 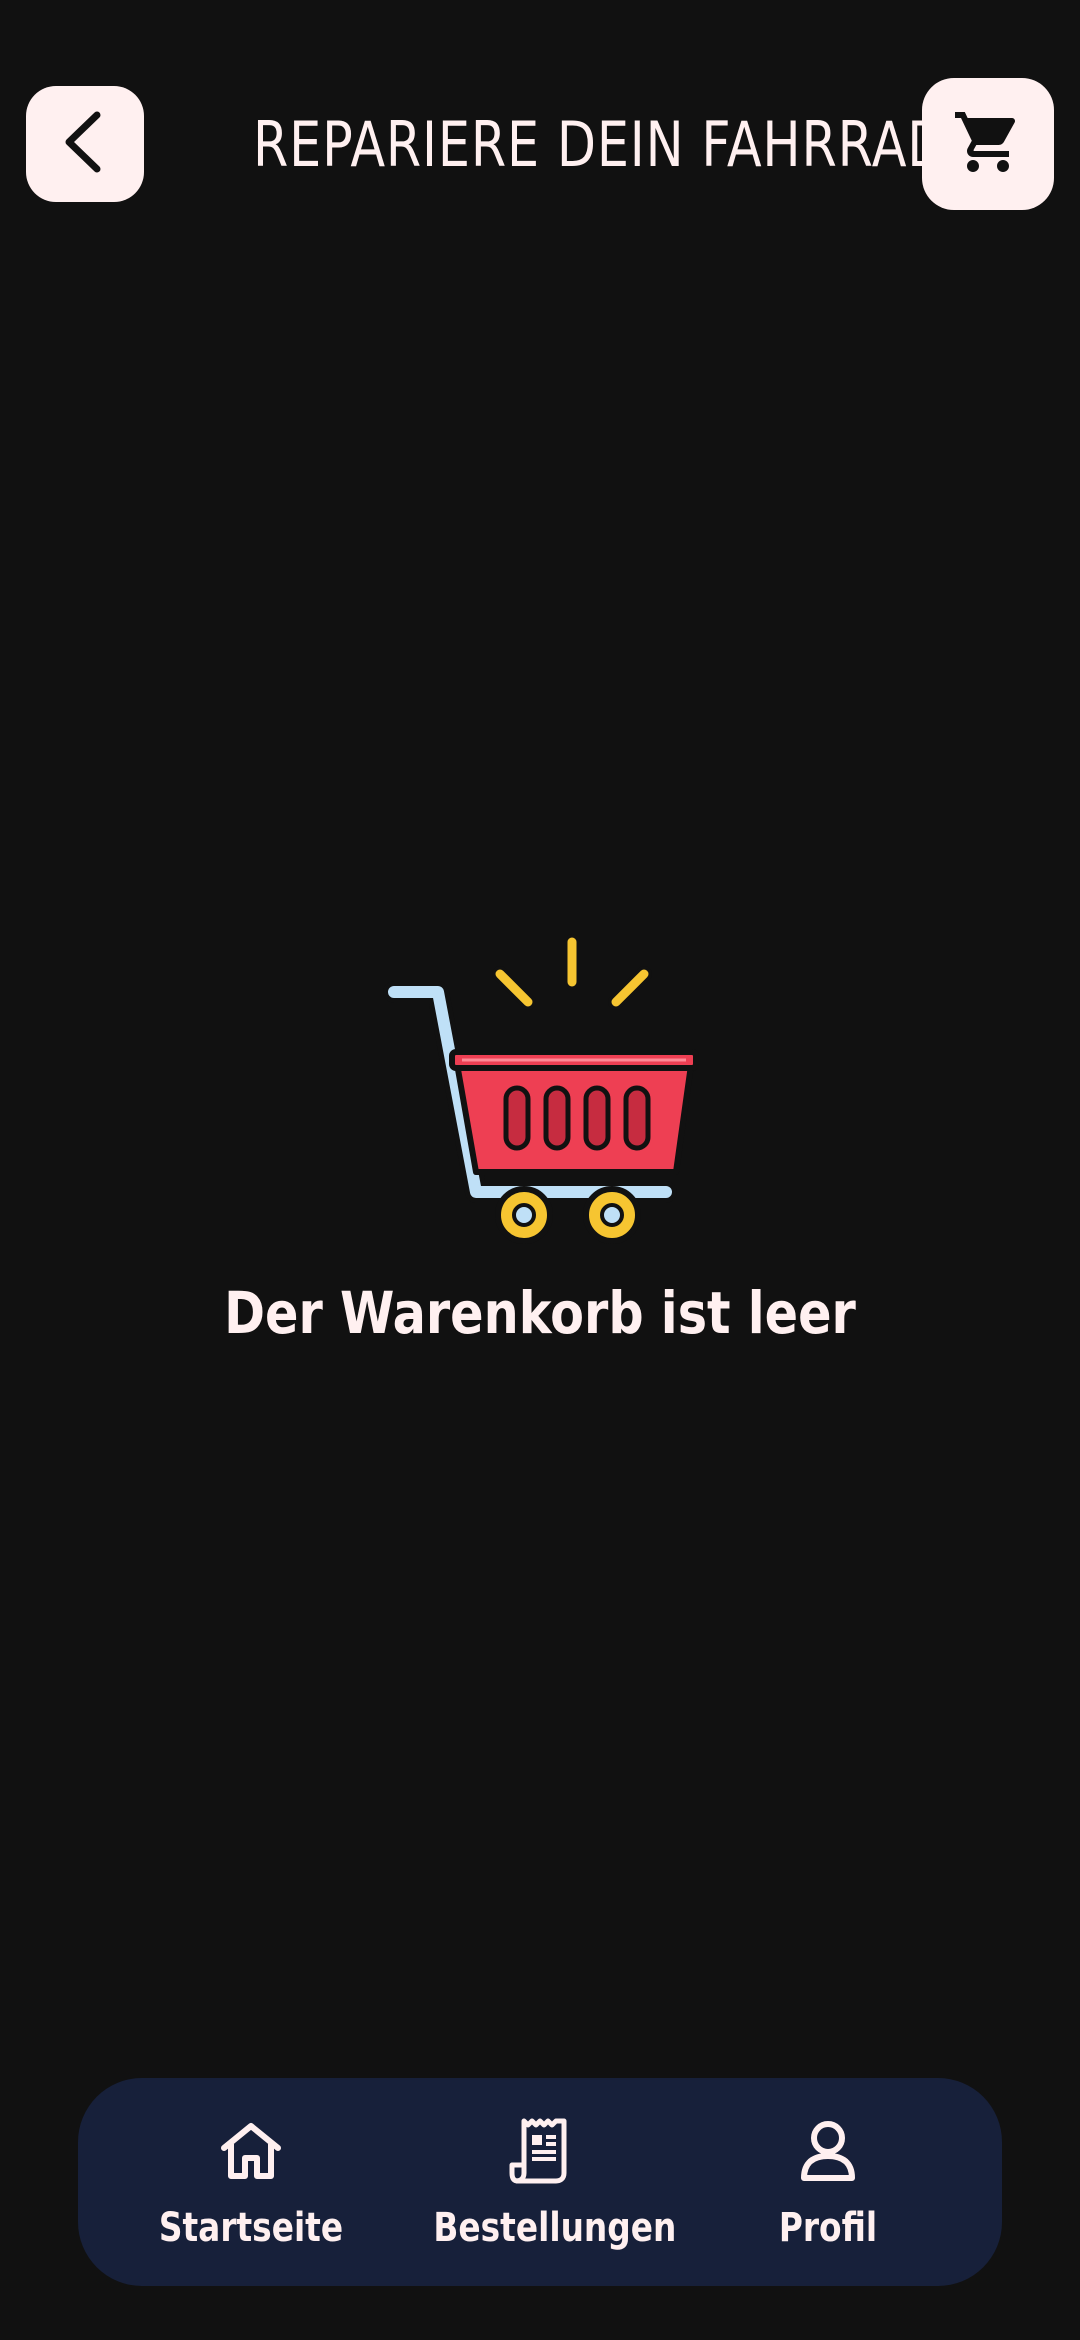 What do you see at coordinates (828, 2228) in the screenshot?
I see `nav-label-profil: Profil` at bounding box center [828, 2228].